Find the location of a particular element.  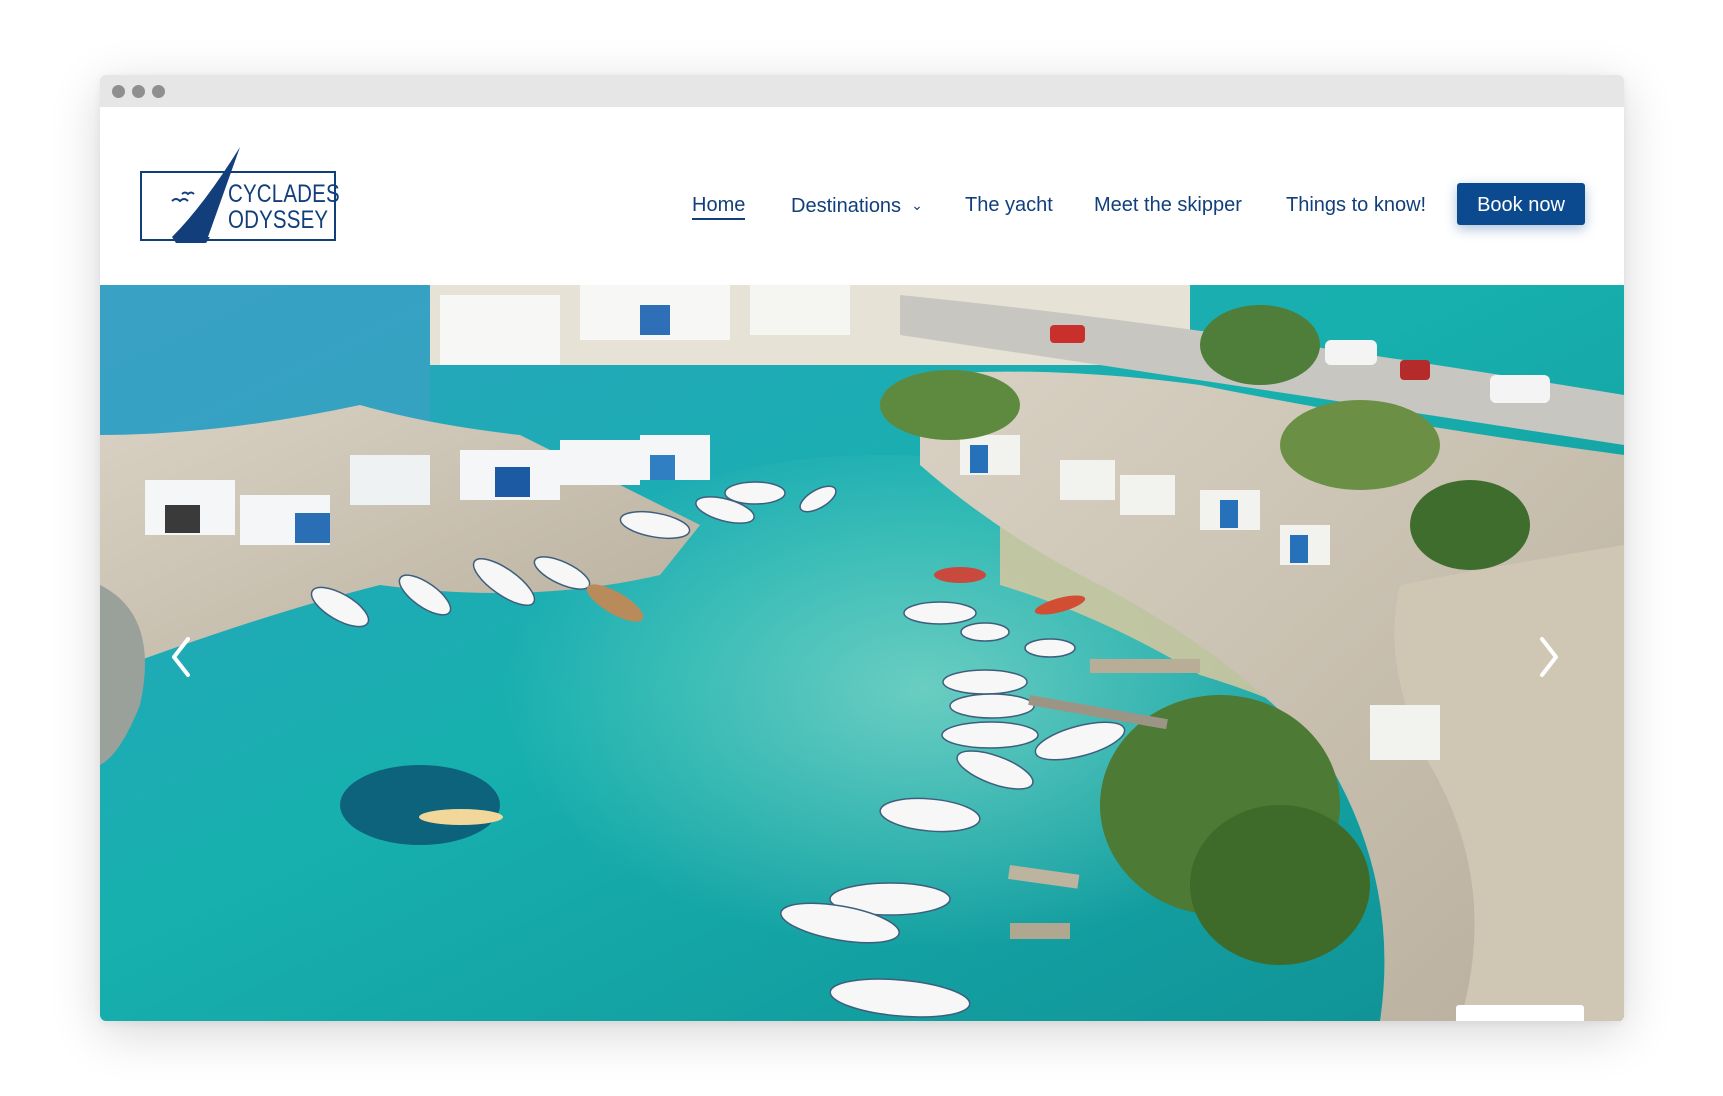

nav-item-label: The yacht is located at coordinates (1009, 205).